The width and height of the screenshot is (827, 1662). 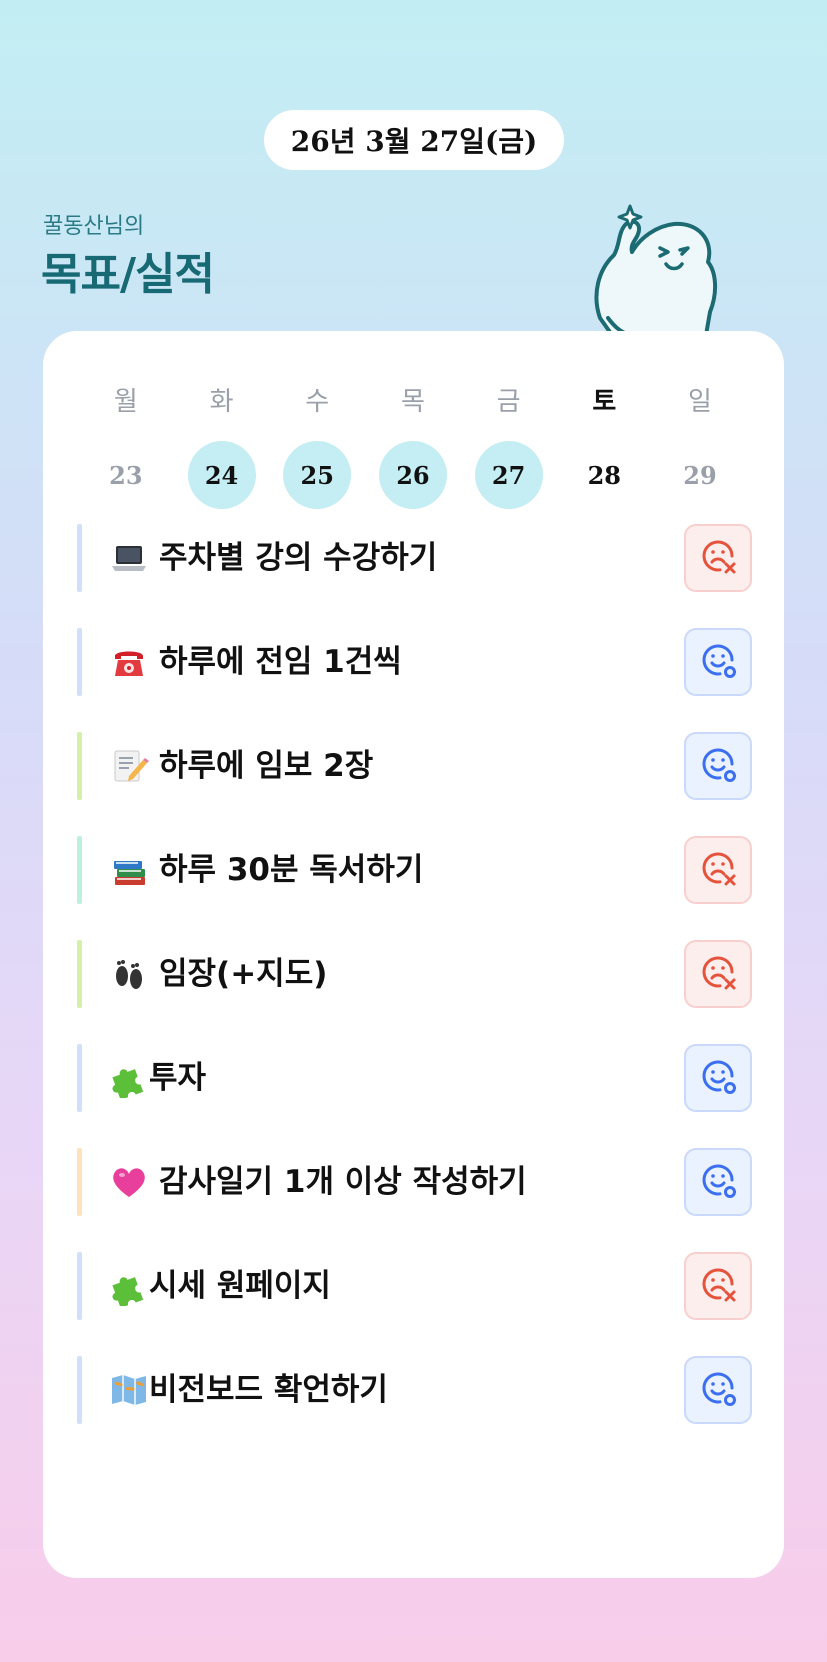 What do you see at coordinates (417, 766) in the screenshot?
I see `goal-item: 하루에 임보 2장` at bounding box center [417, 766].